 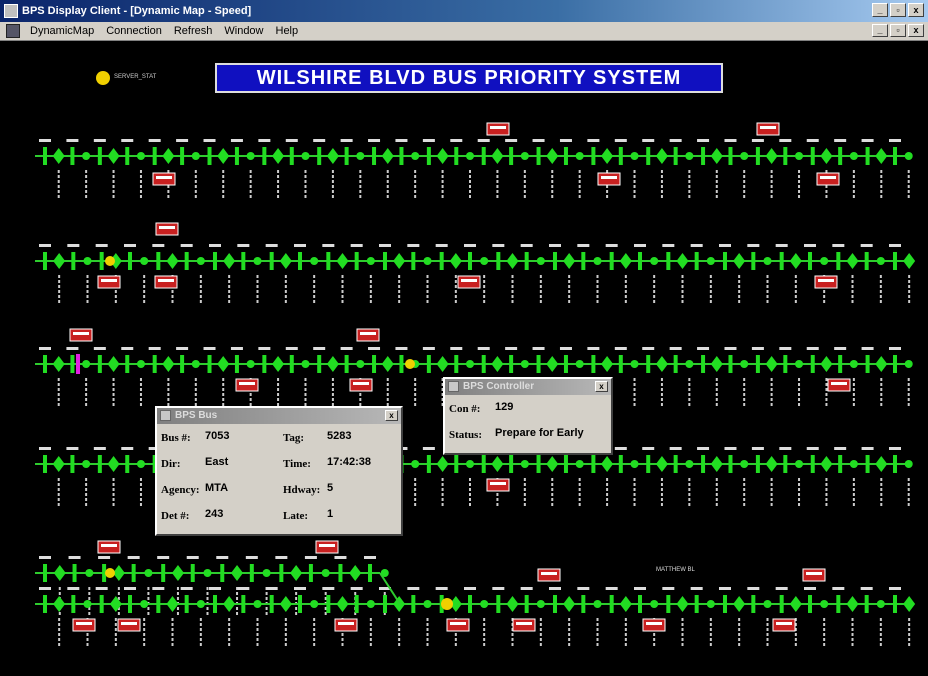 I want to click on child-close-button: x, so click(x=916, y=30).